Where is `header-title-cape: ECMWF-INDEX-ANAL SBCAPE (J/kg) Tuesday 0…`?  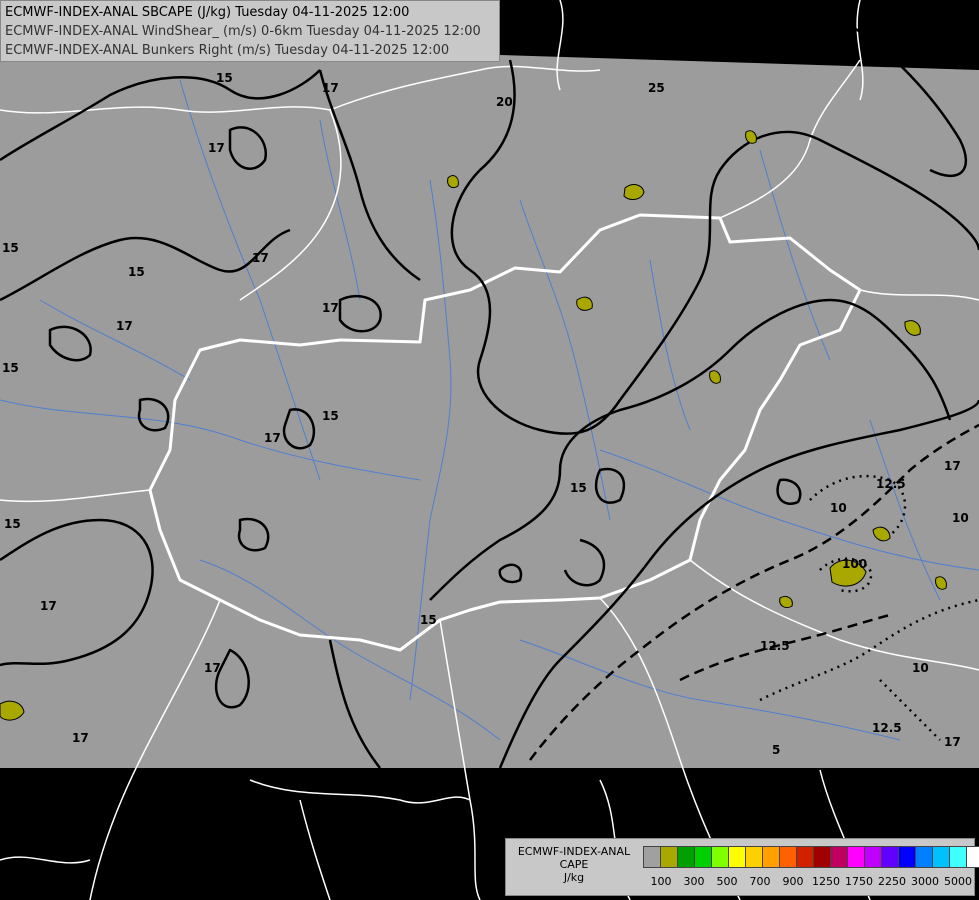 header-title-cape: ECMWF-INDEX-ANAL SBCAPE (J/kg) Tuesday 0… is located at coordinates (207, 12).